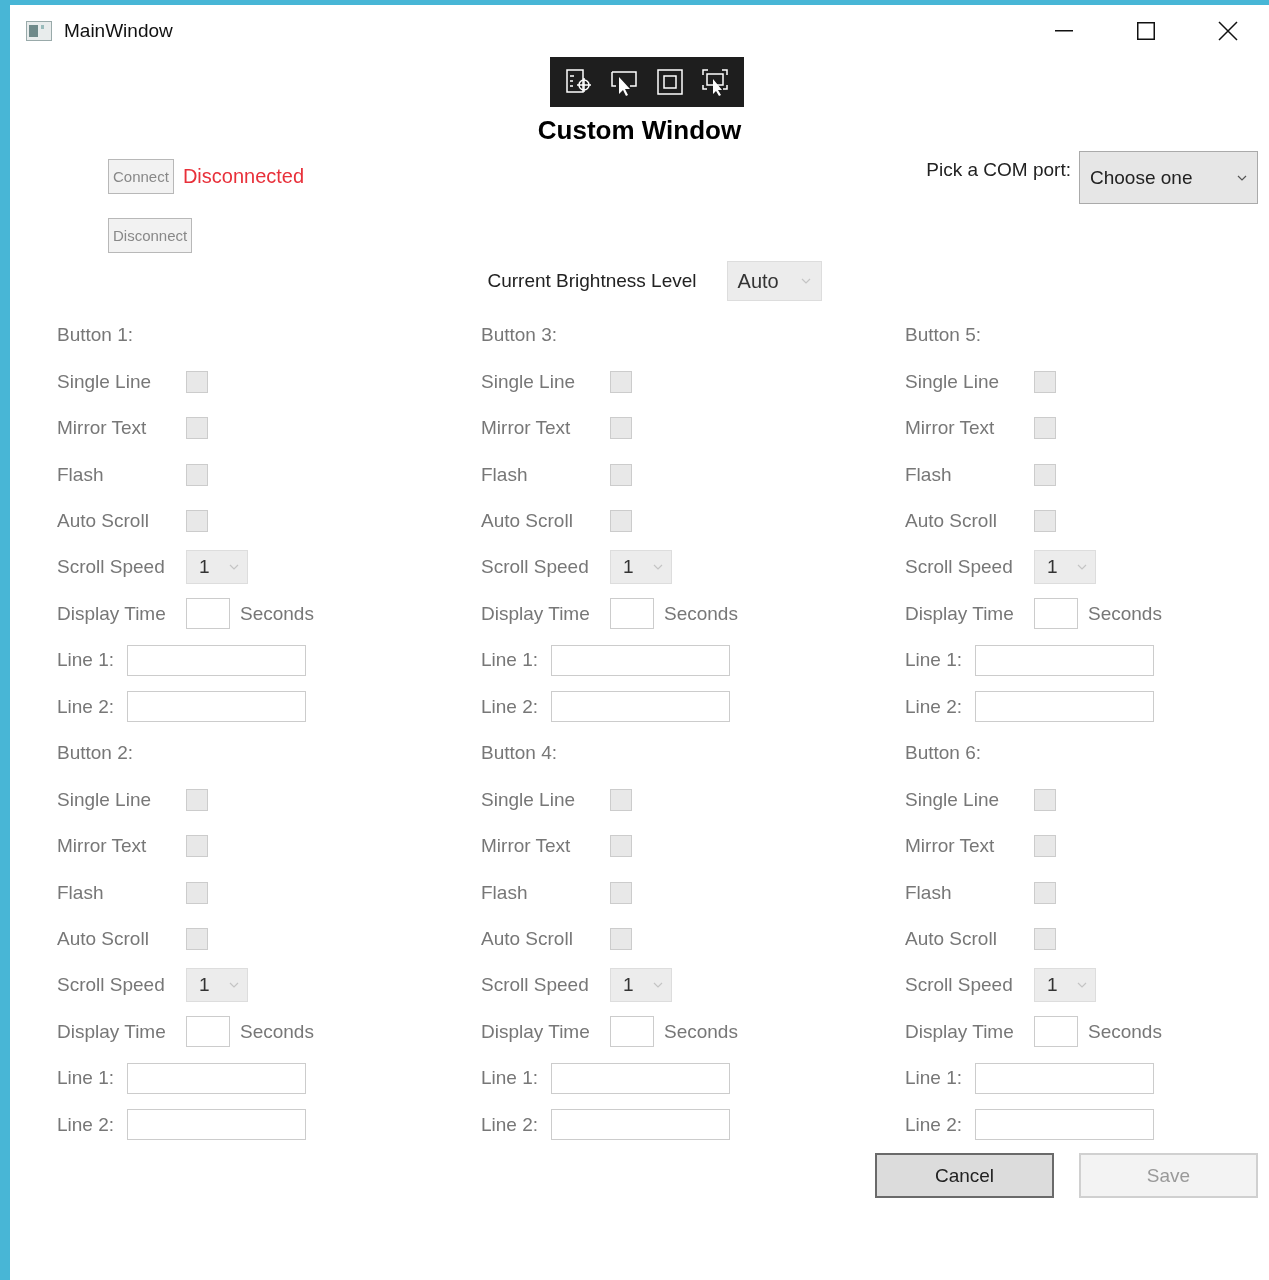 The height and width of the screenshot is (1280, 1269). Describe the element at coordinates (95, 753) in the screenshot. I see `group-title: Button 2:` at that location.